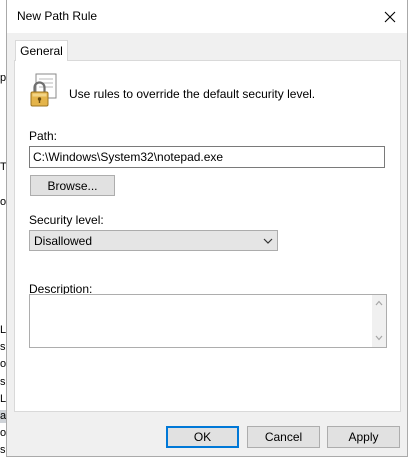  What do you see at coordinates (43, 90) in the screenshot?
I see `lock-document-icon` at bounding box center [43, 90].